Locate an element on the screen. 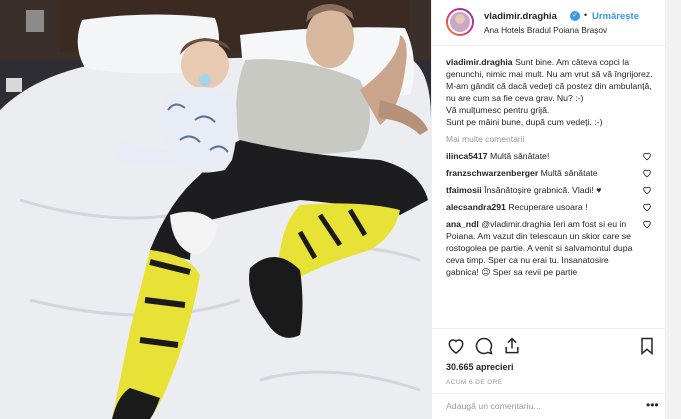 This screenshot has height=419, width=681. comment-icon is located at coordinates (484, 346).